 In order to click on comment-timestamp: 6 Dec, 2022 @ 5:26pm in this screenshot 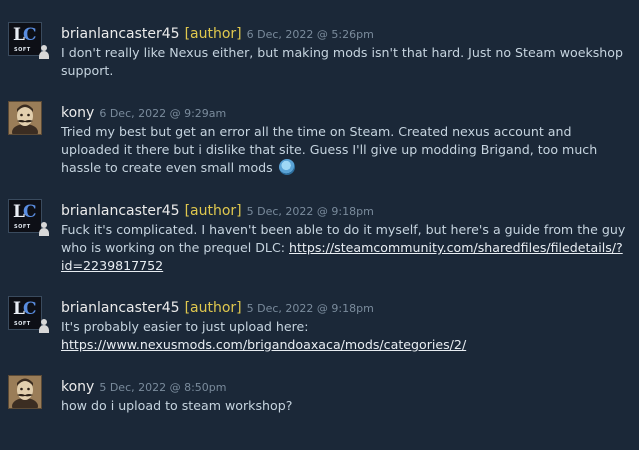, I will do `click(310, 34)`.